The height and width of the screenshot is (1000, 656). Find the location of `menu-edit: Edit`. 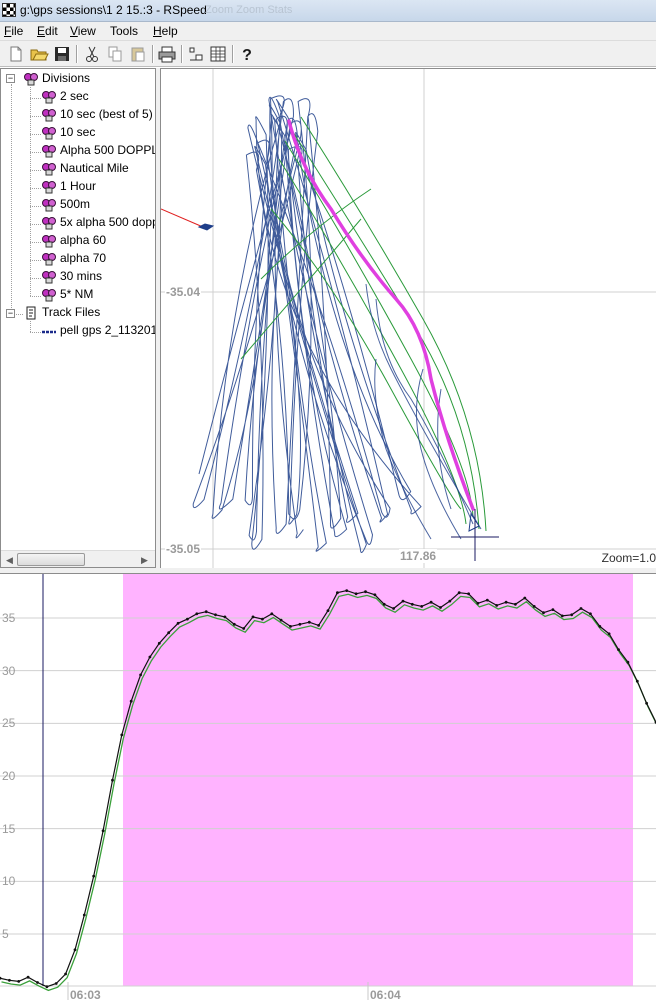

menu-edit: Edit is located at coordinates (47, 31).